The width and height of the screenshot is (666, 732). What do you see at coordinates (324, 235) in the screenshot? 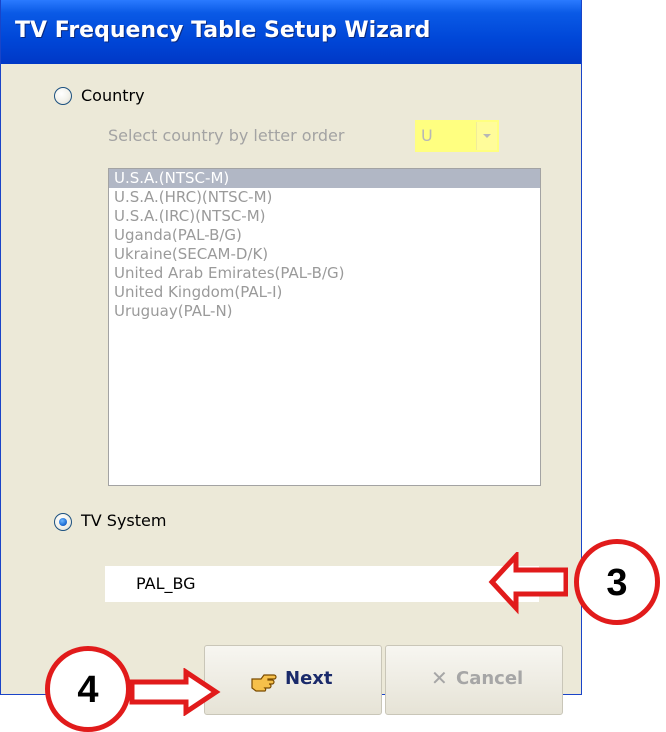
I see `country-list-item: Uganda(PAL-B/G)` at bounding box center [324, 235].